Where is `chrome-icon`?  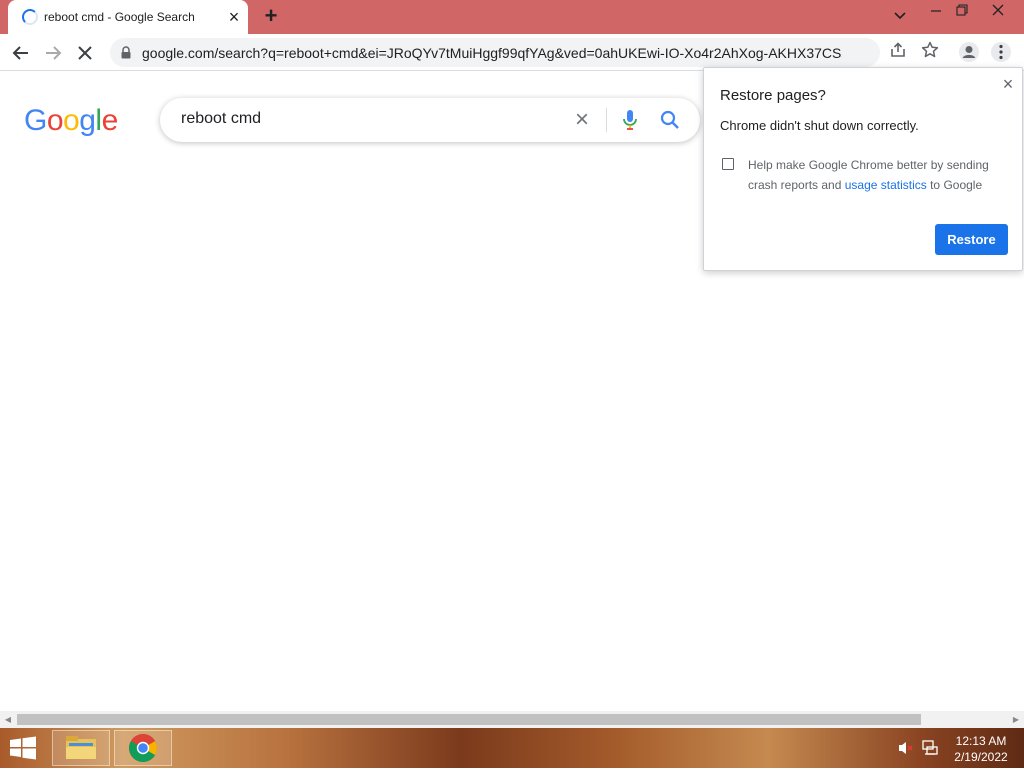 chrome-icon is located at coordinates (143, 748).